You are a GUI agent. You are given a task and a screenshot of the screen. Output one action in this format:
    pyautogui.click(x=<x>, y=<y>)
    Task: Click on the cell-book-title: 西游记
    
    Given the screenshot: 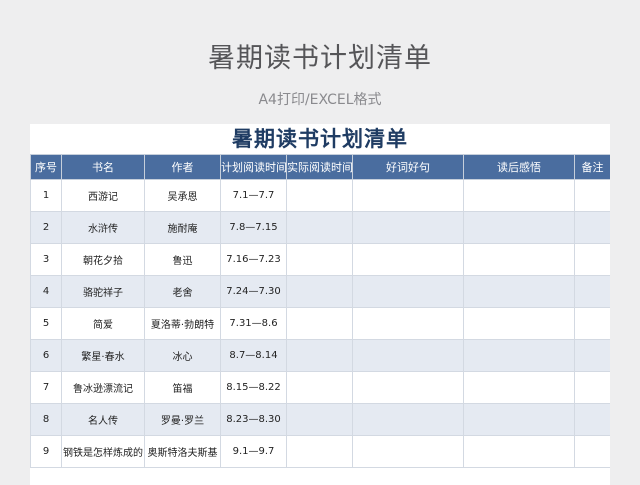 What is the action you would take?
    pyautogui.click(x=103, y=195)
    